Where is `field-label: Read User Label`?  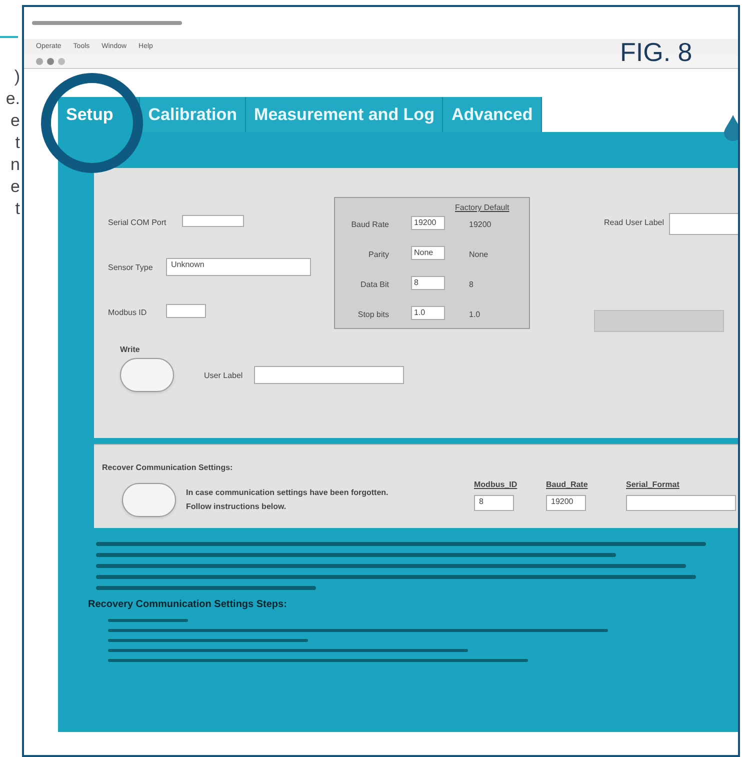 field-label: Read User Label is located at coordinates (634, 223).